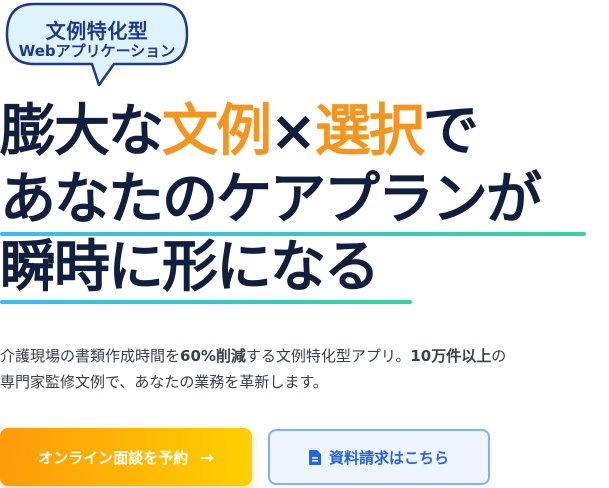 Image resolution: width=609 pixels, height=488 pixels. Describe the element at coordinates (369, 131) in the screenshot. I see `headline-highlight-sentaku: 選択` at that location.